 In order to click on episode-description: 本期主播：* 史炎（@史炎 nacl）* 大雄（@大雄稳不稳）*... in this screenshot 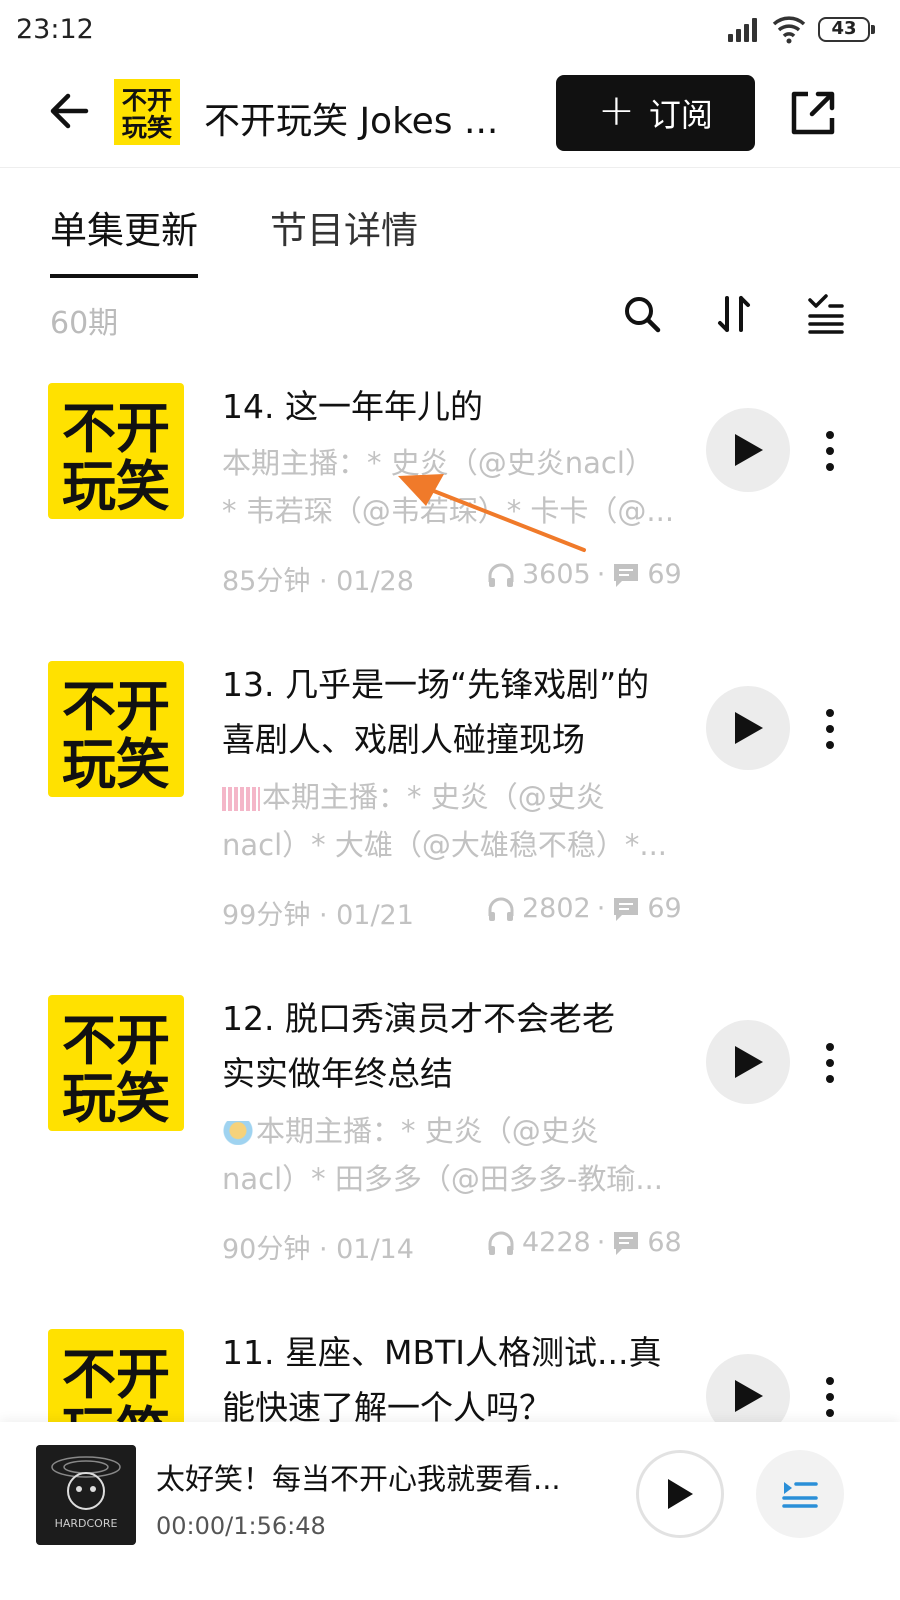, I will do `click(457, 821)`.